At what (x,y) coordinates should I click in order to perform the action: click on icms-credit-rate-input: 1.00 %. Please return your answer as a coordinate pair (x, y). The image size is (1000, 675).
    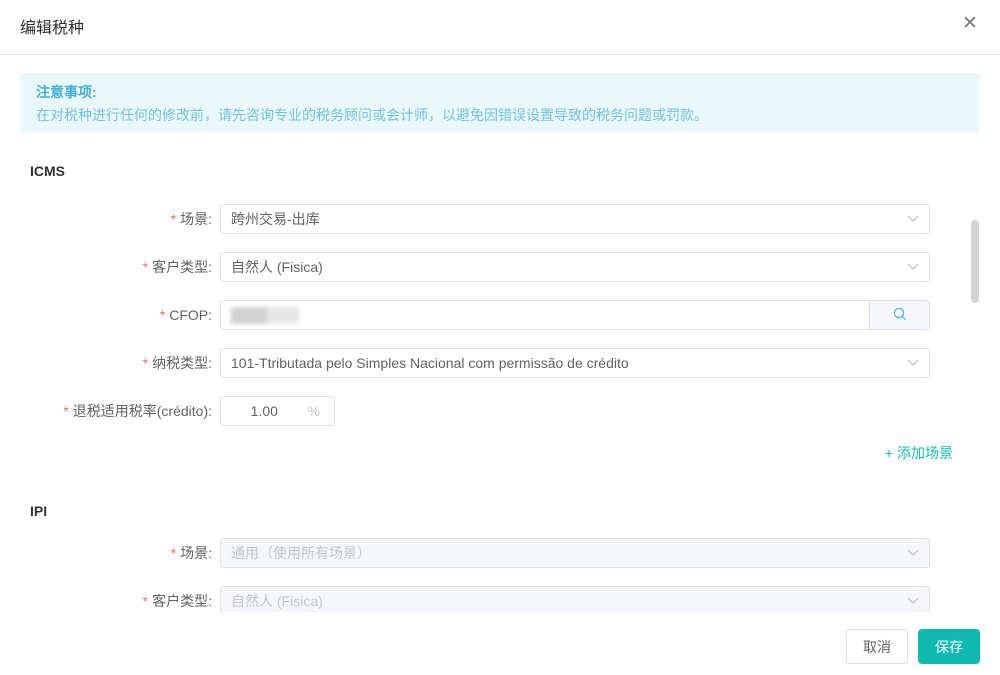
    Looking at the image, I should click on (277, 411).